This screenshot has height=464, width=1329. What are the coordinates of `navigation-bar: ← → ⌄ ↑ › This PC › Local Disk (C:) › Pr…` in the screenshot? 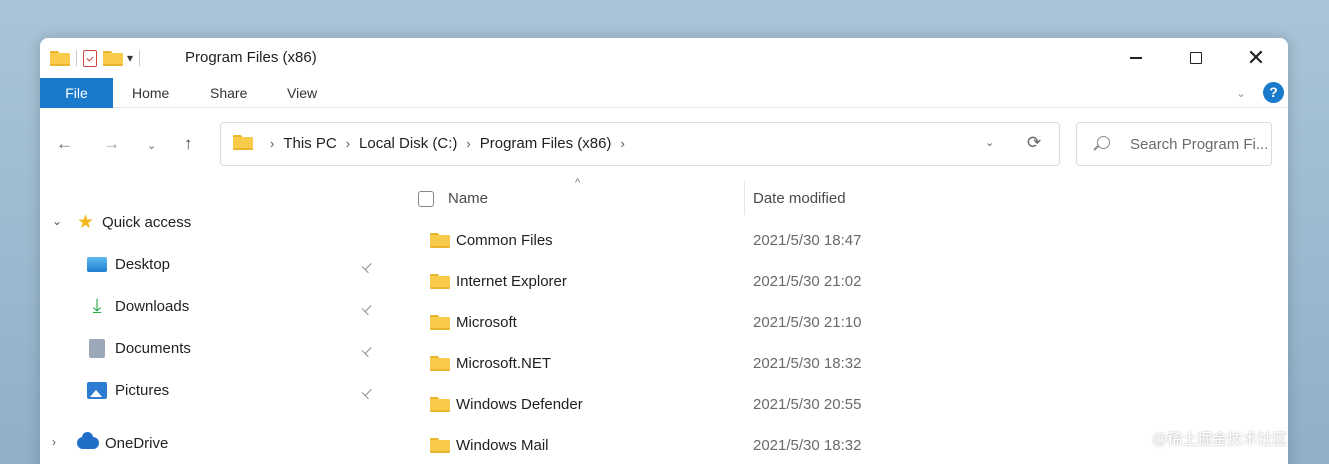 It's located at (664, 144).